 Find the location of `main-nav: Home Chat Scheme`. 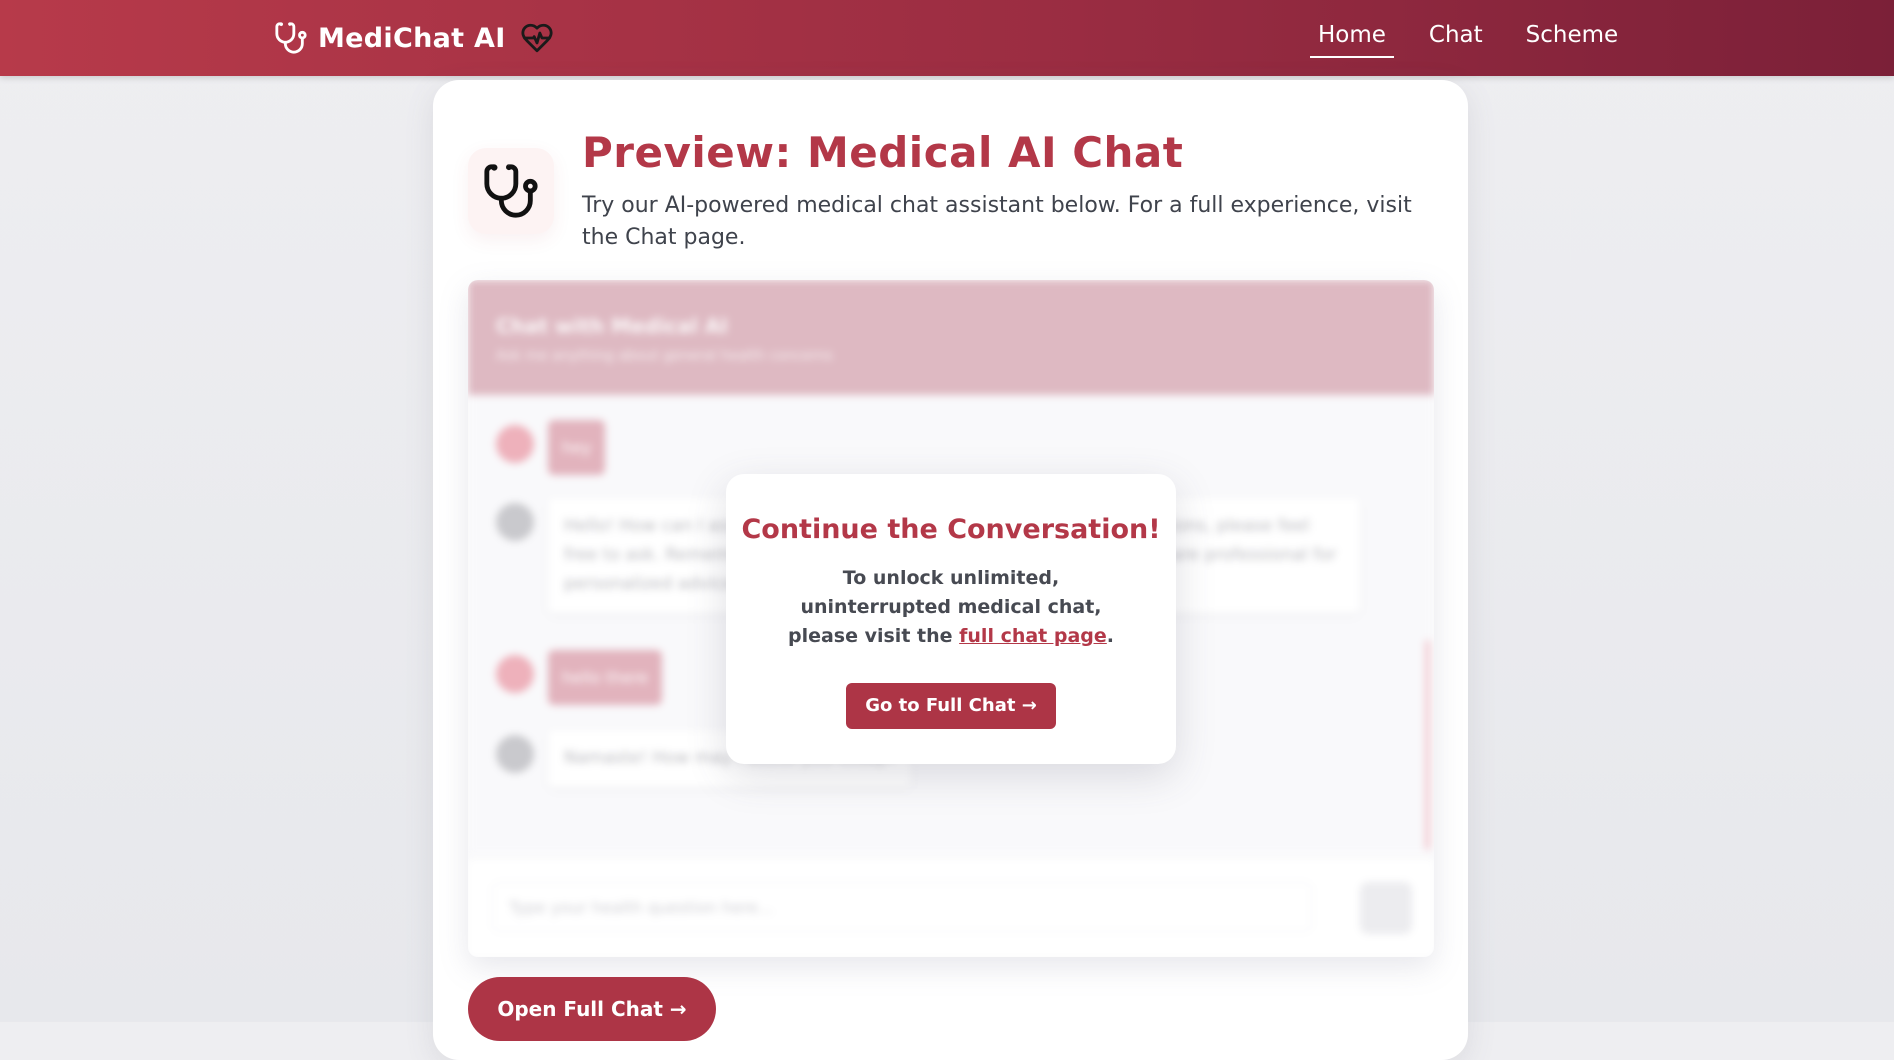

main-nav: Home Chat Scheme is located at coordinates (1481, 39).